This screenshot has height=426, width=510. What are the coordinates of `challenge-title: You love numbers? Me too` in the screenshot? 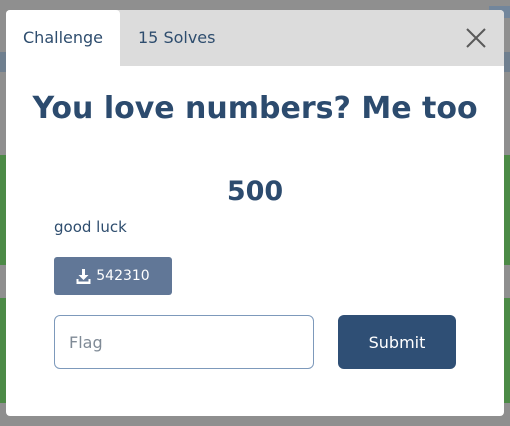 It's located at (255, 108).